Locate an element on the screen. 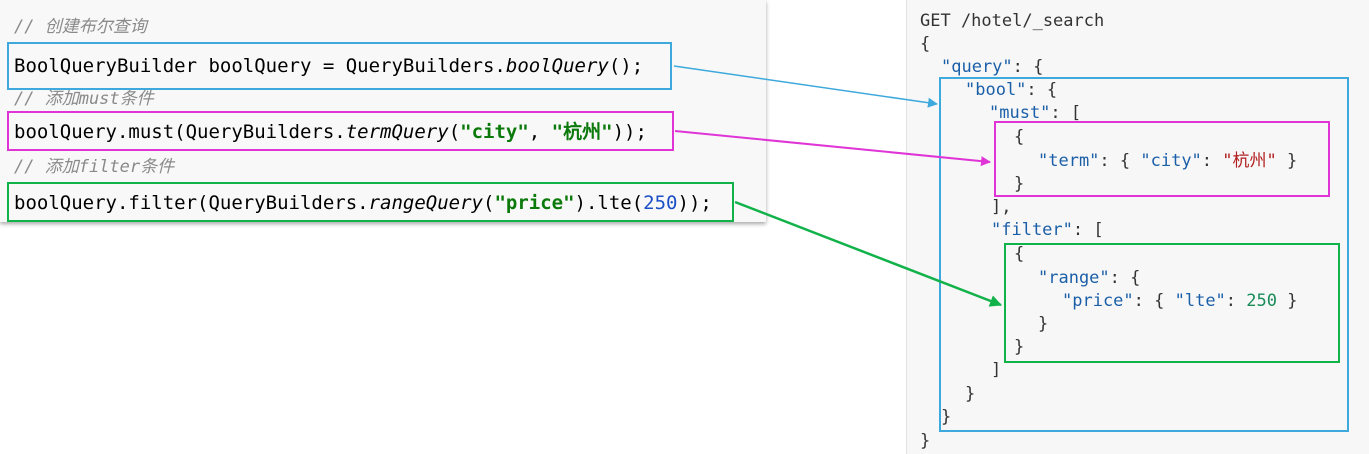 The image size is (1369, 454). arrow-create-to-bool is located at coordinates (805, 86).